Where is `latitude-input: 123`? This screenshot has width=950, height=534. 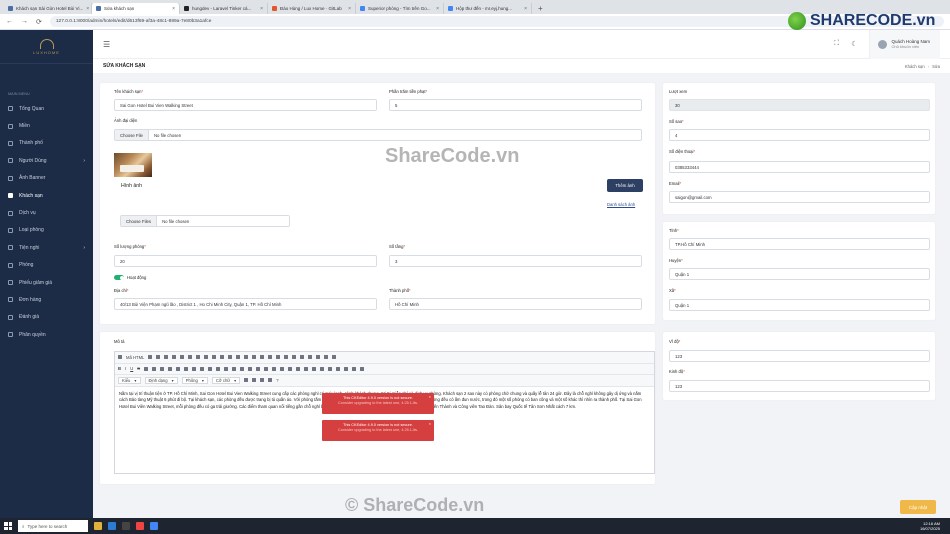 latitude-input: 123 is located at coordinates (799, 356).